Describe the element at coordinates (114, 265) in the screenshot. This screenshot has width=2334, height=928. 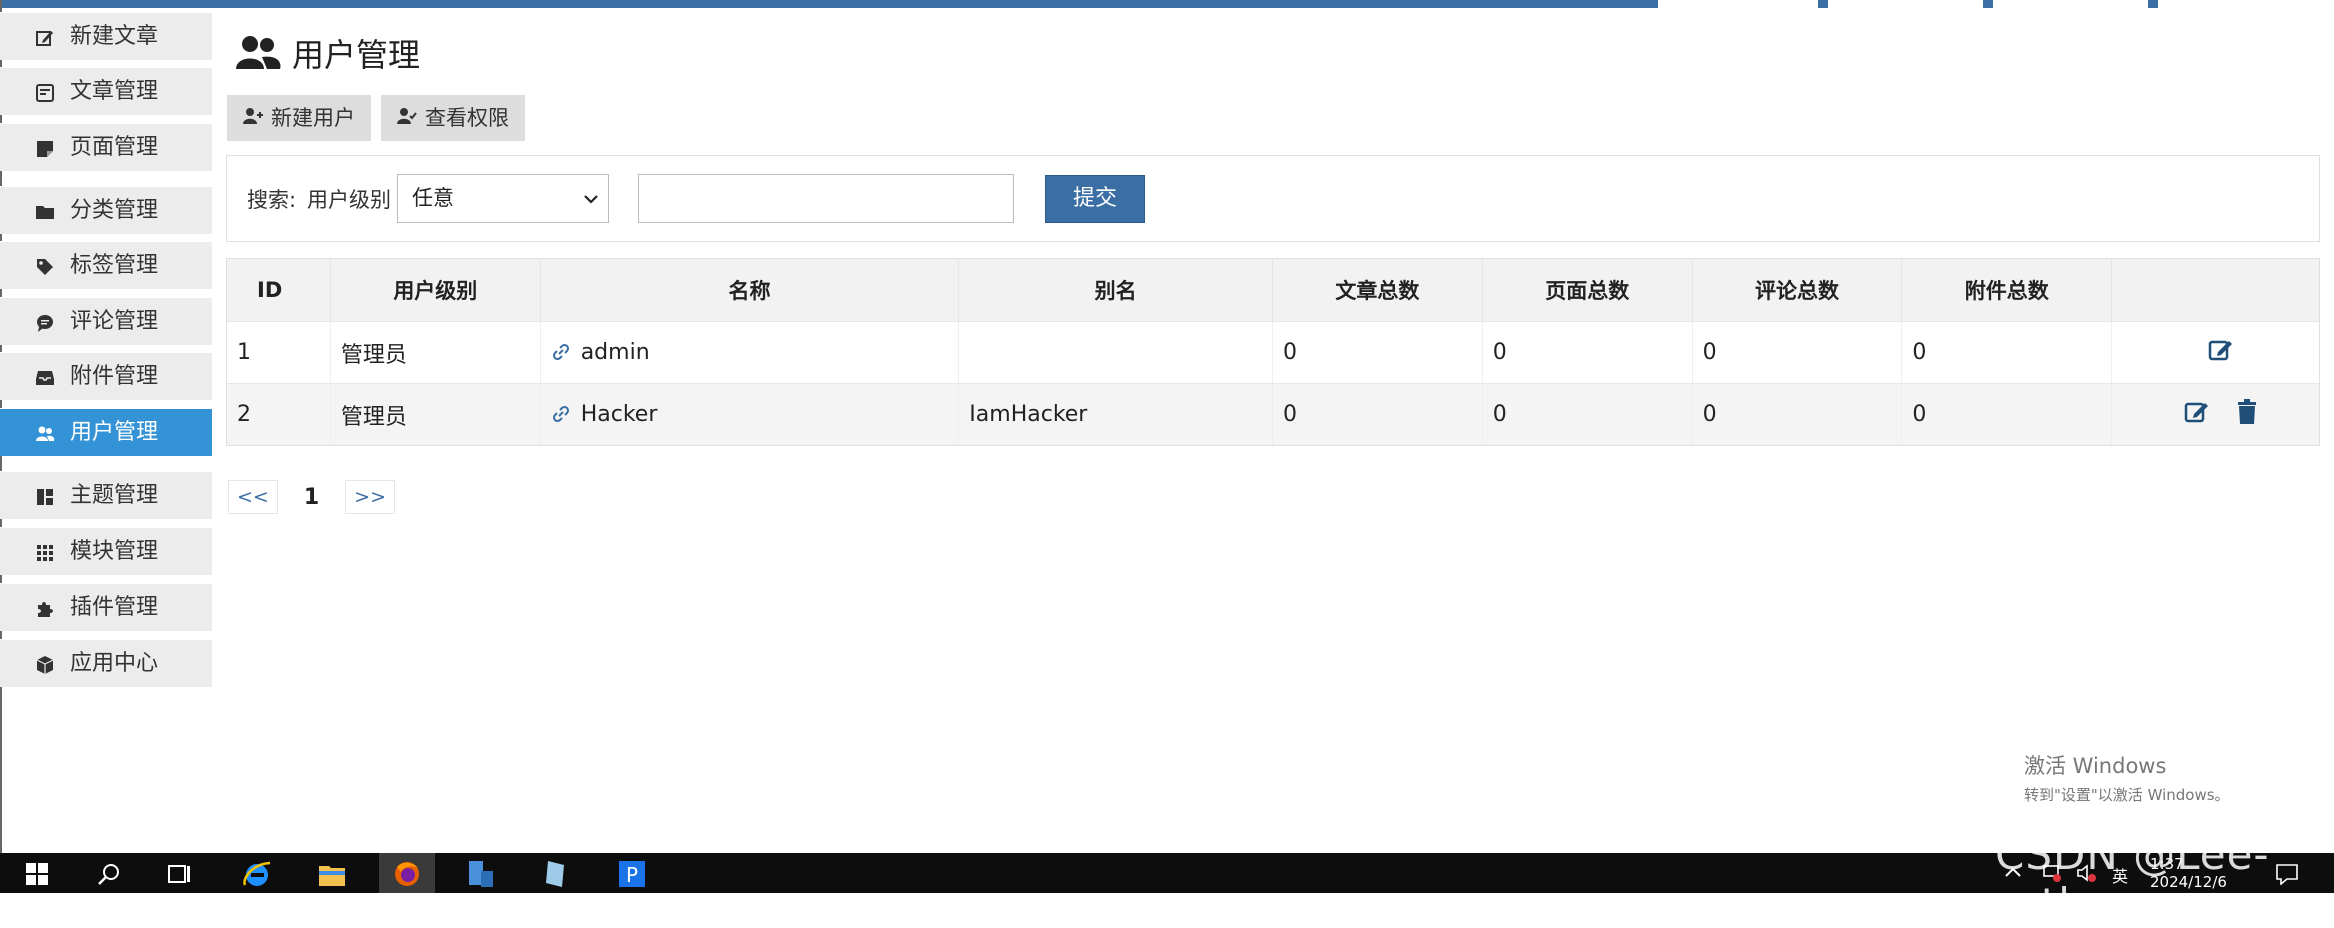
I see `sidebar-item-label: 标签管理` at that location.